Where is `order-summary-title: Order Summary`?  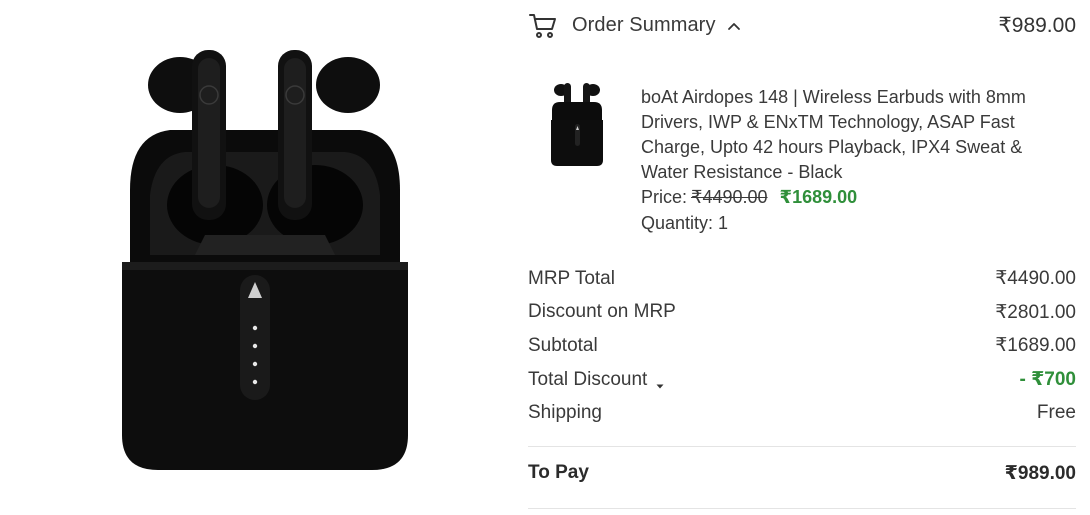 order-summary-title: Order Summary is located at coordinates (644, 24).